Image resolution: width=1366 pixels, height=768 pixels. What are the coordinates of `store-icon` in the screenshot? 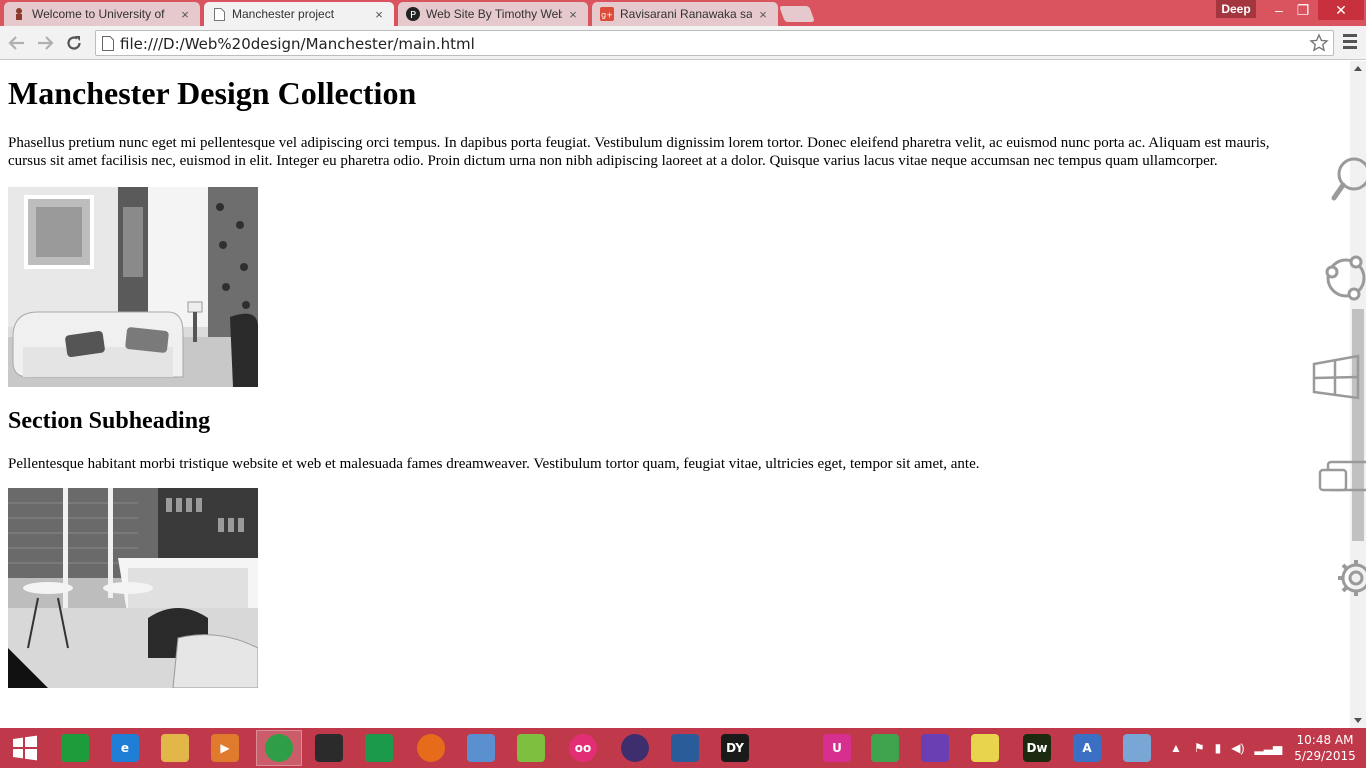 It's located at (75, 748).